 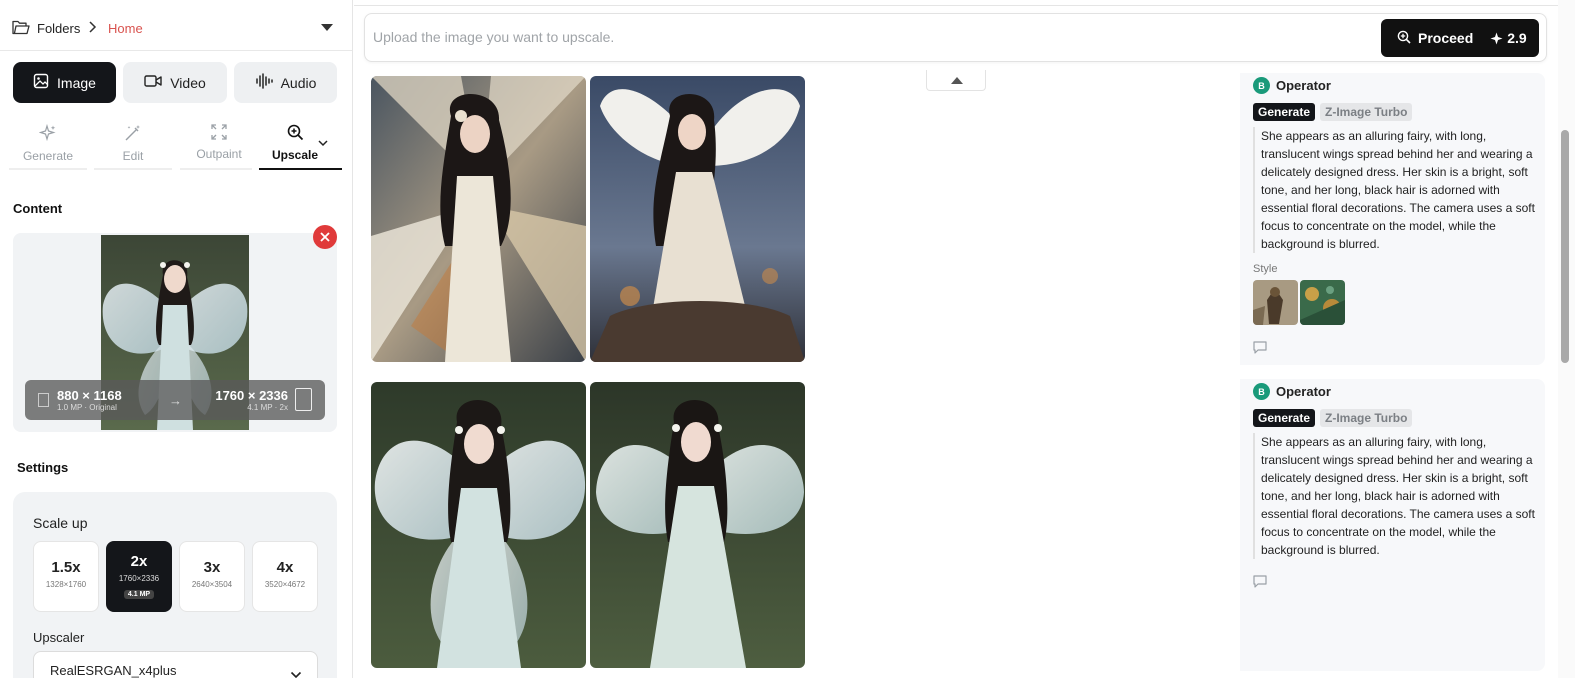 I want to click on tab-underline-active, so click(x=300, y=169).